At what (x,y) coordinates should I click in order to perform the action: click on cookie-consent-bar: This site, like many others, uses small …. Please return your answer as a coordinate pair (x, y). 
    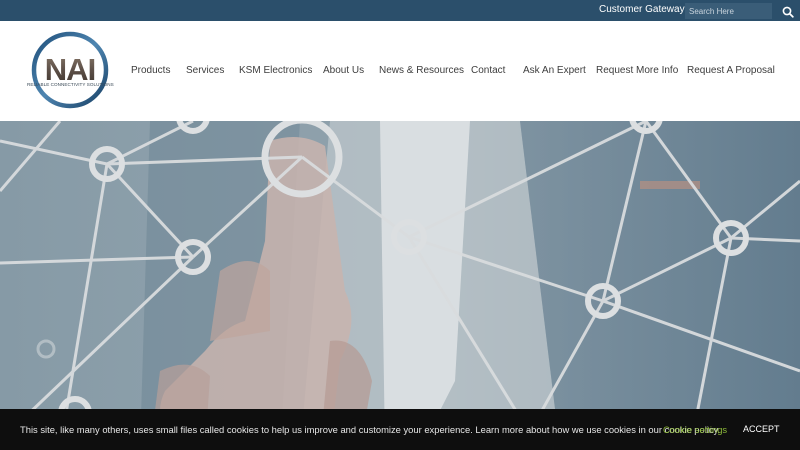
    Looking at the image, I should click on (400, 429).